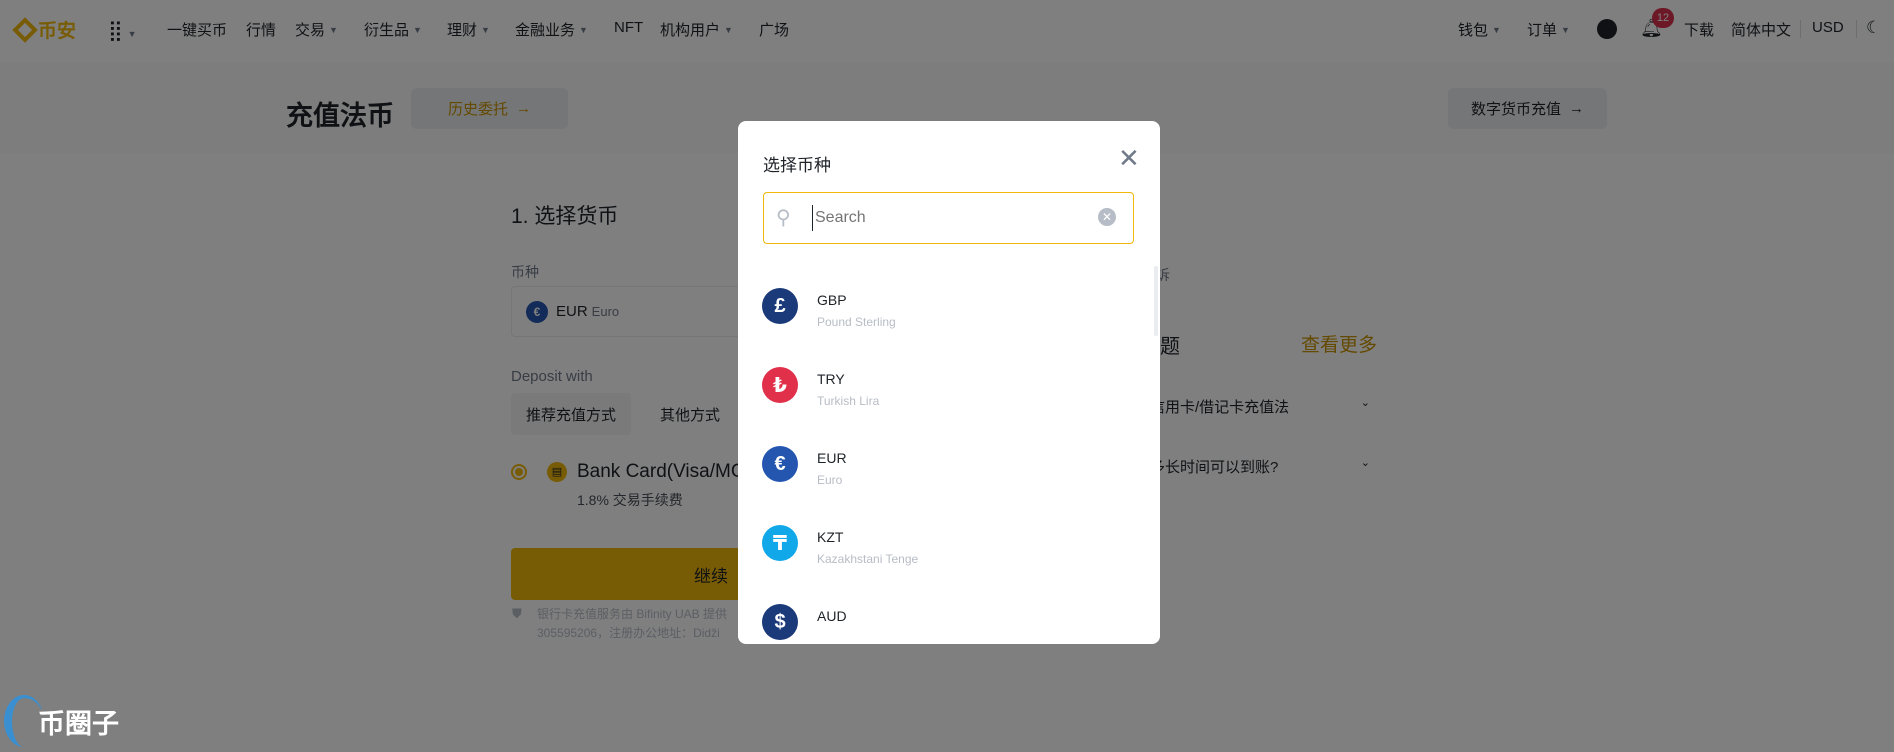 The image size is (1894, 752). I want to click on currency-coin-icon: ₸, so click(780, 543).